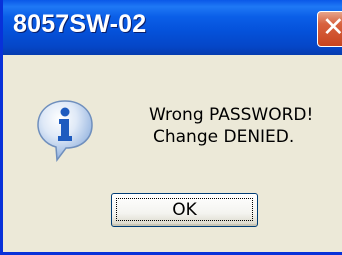  Describe the element at coordinates (65, 131) in the screenshot. I see `info-icon` at that location.